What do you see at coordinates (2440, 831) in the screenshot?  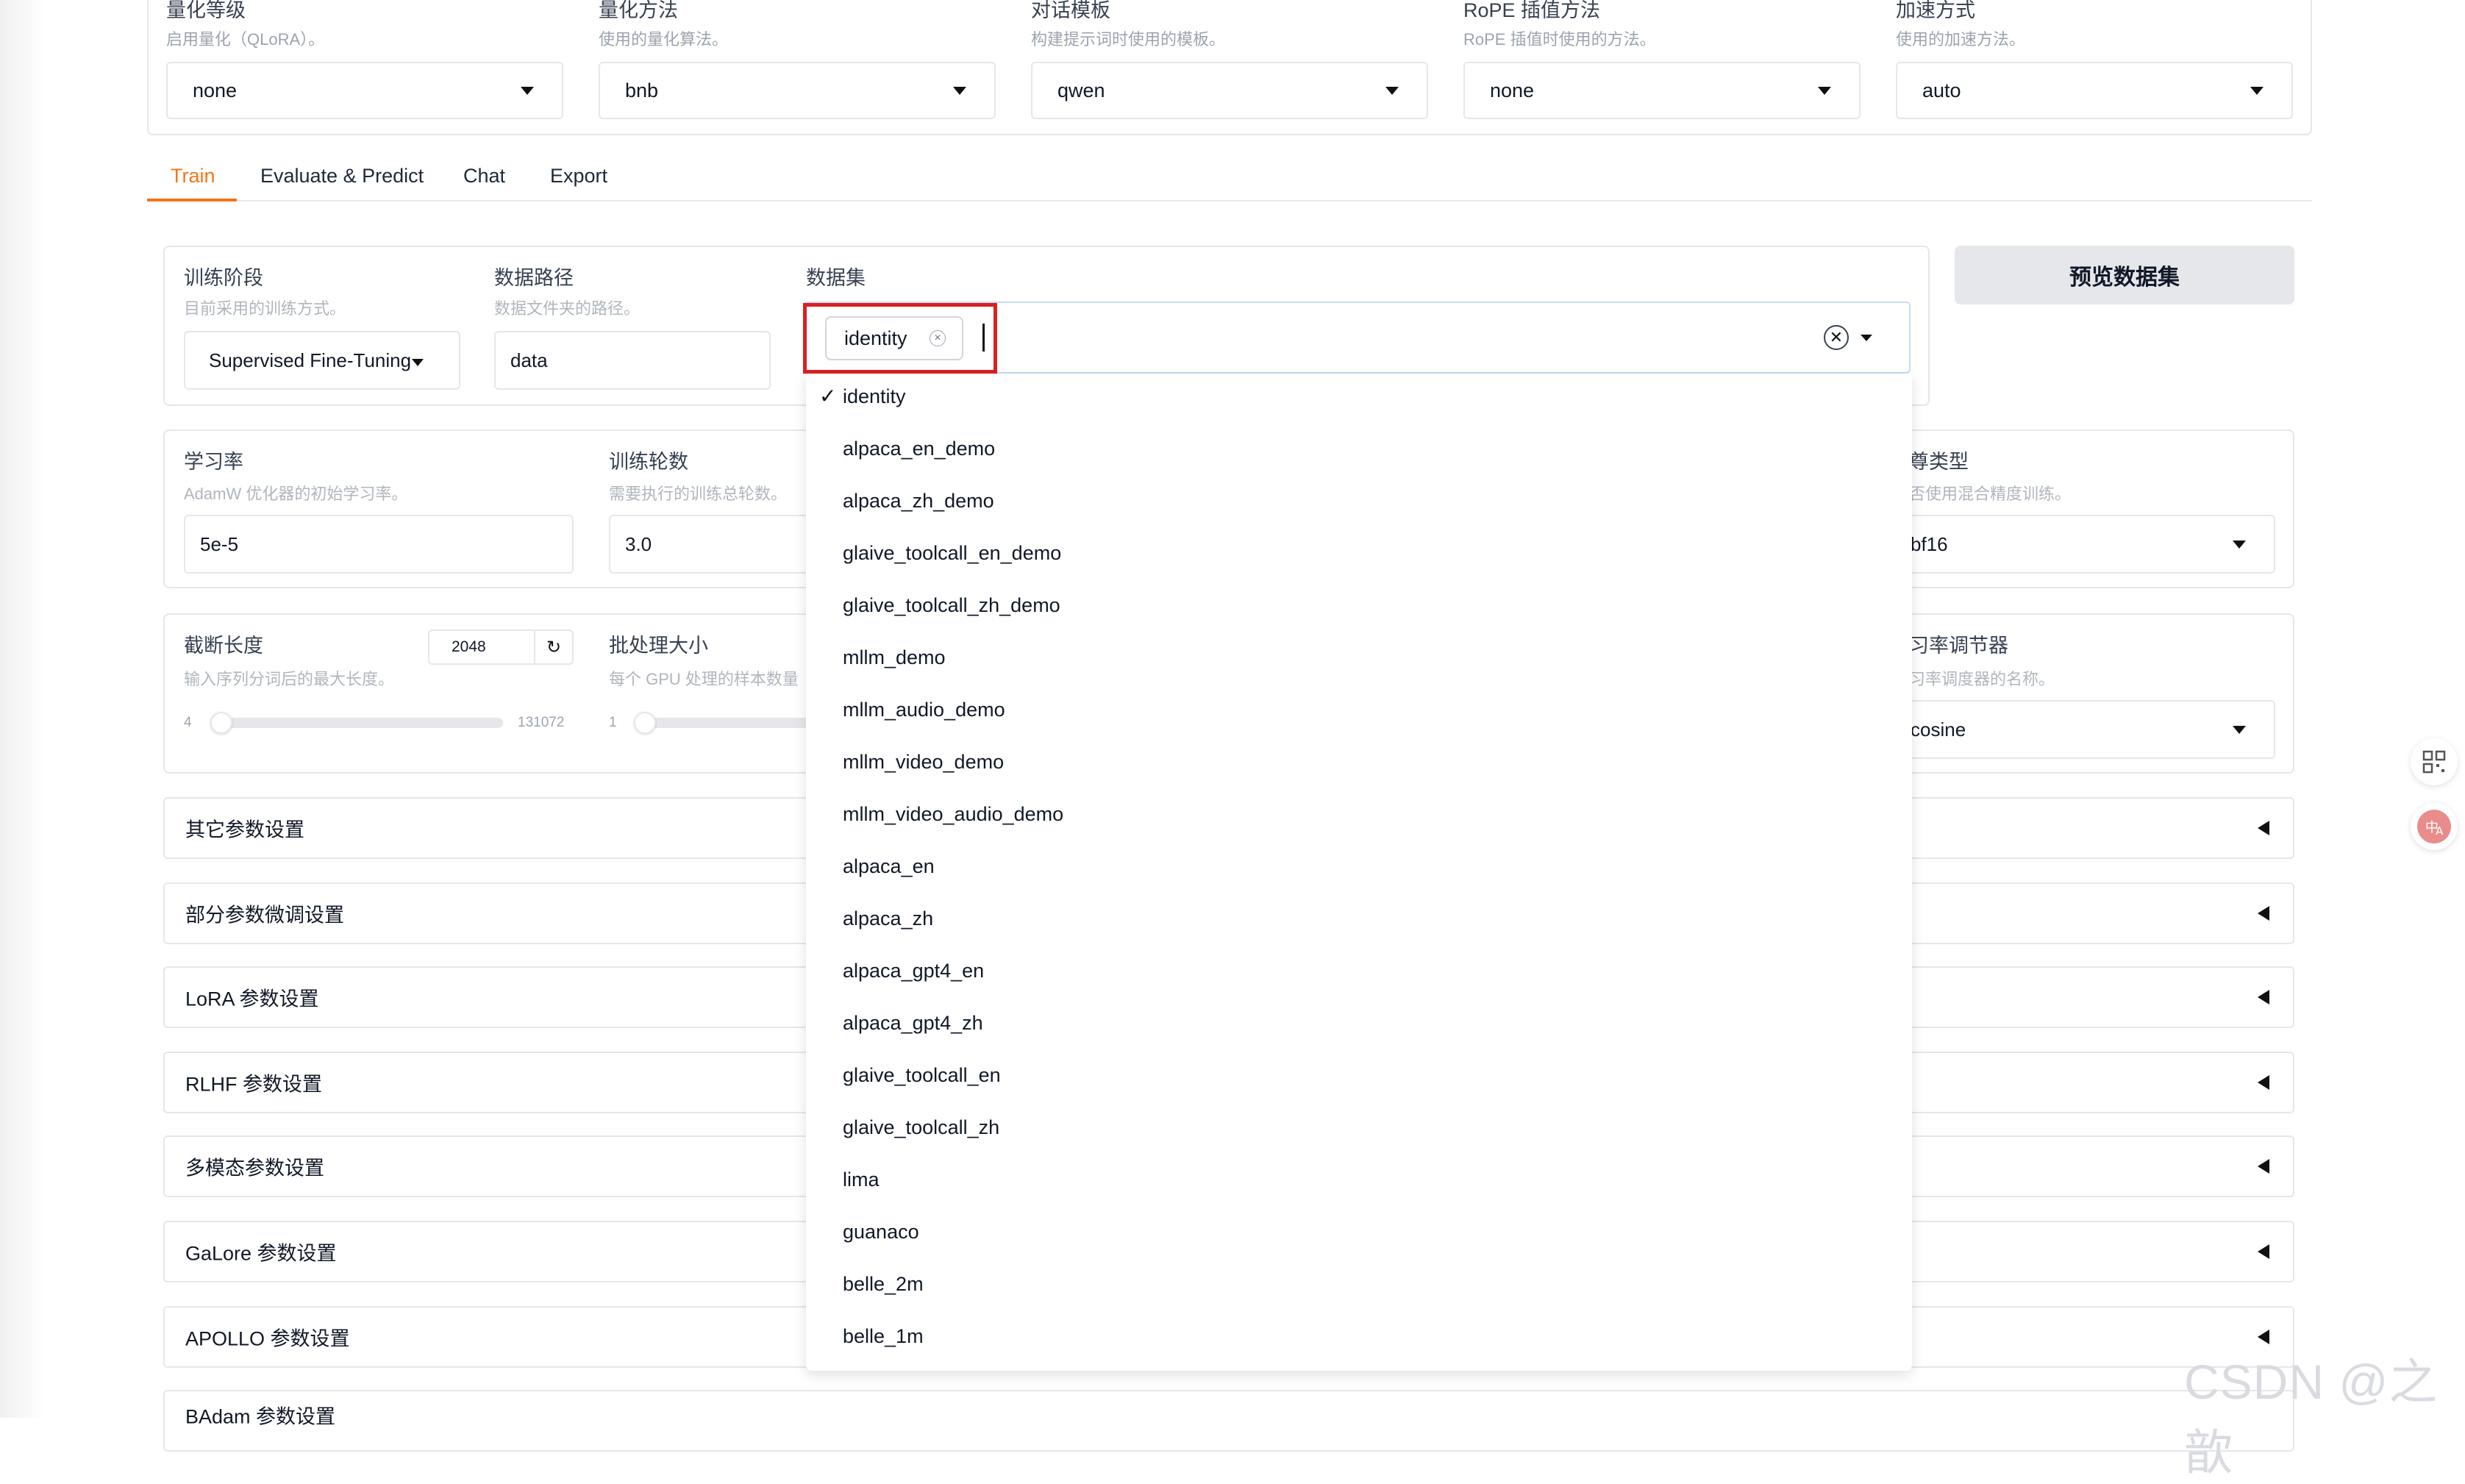 I see `svg-text: A` at bounding box center [2440, 831].